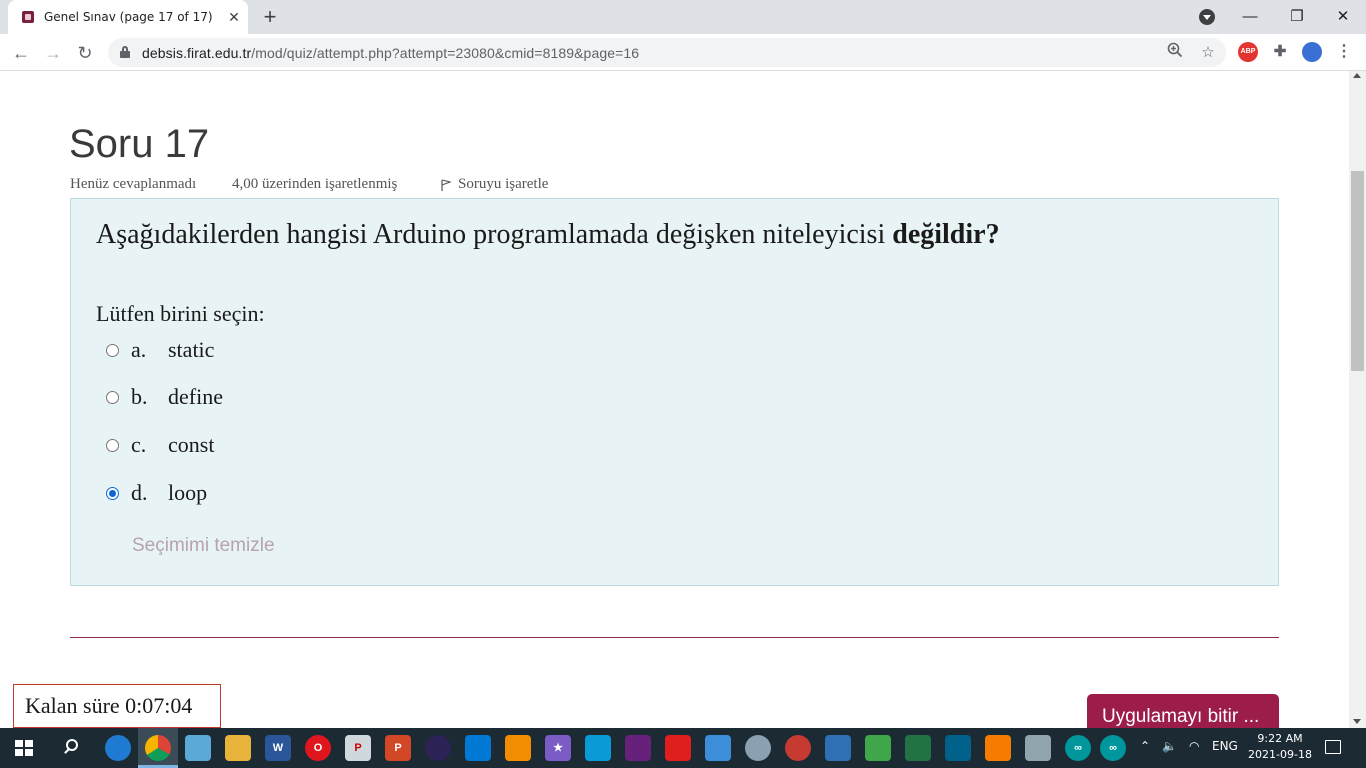  I want to click on quiz-timer: Kalan süre 0:07:04, so click(117, 706).